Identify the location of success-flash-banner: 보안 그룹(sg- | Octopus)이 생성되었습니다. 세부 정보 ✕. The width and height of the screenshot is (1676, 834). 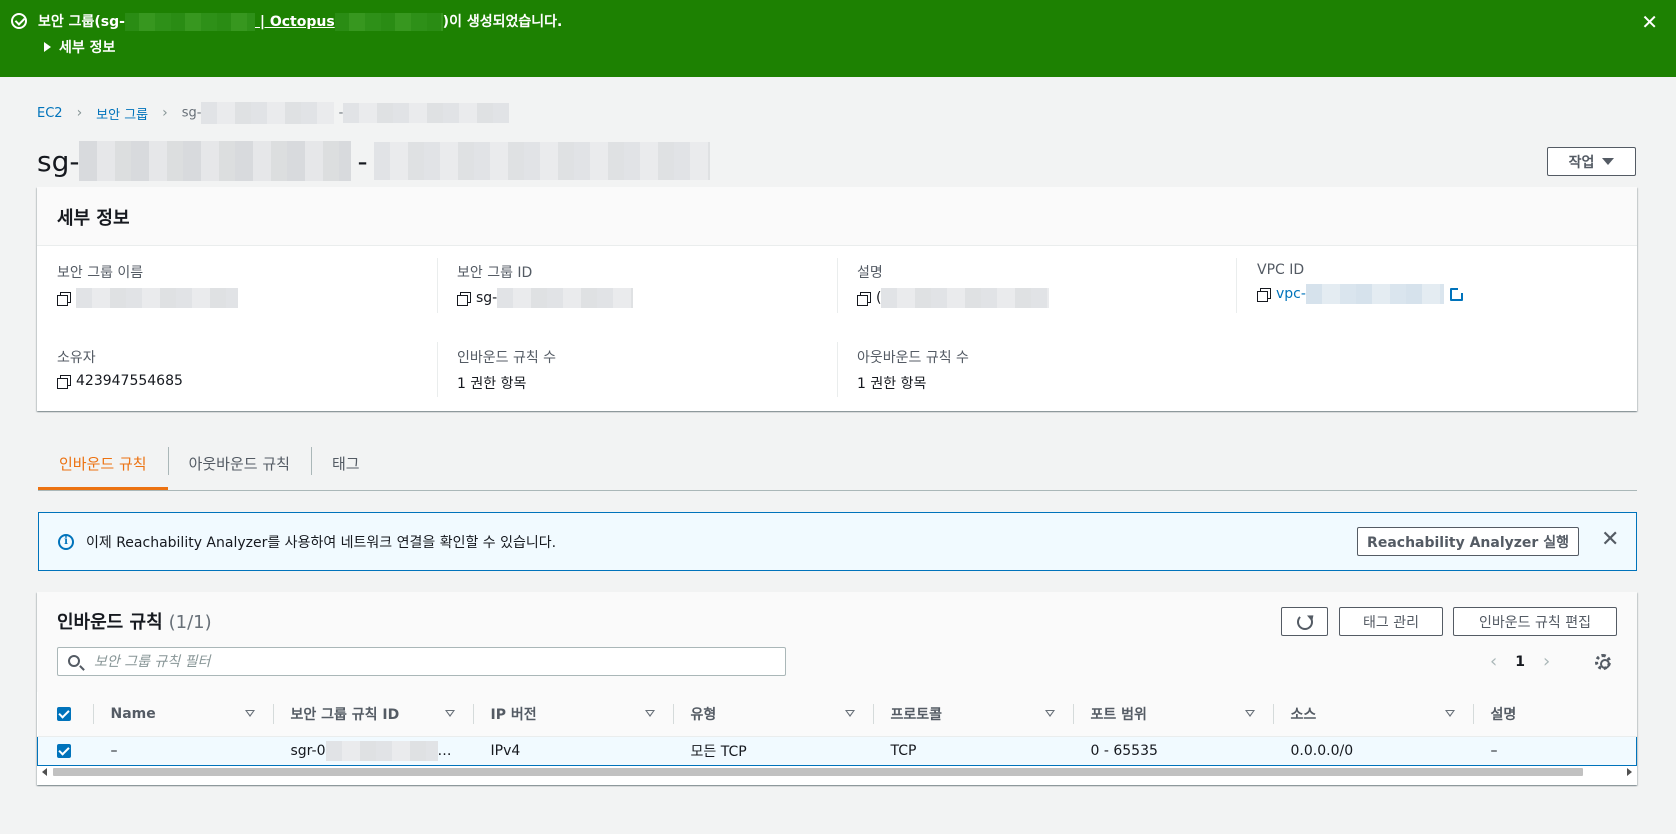
(838, 38).